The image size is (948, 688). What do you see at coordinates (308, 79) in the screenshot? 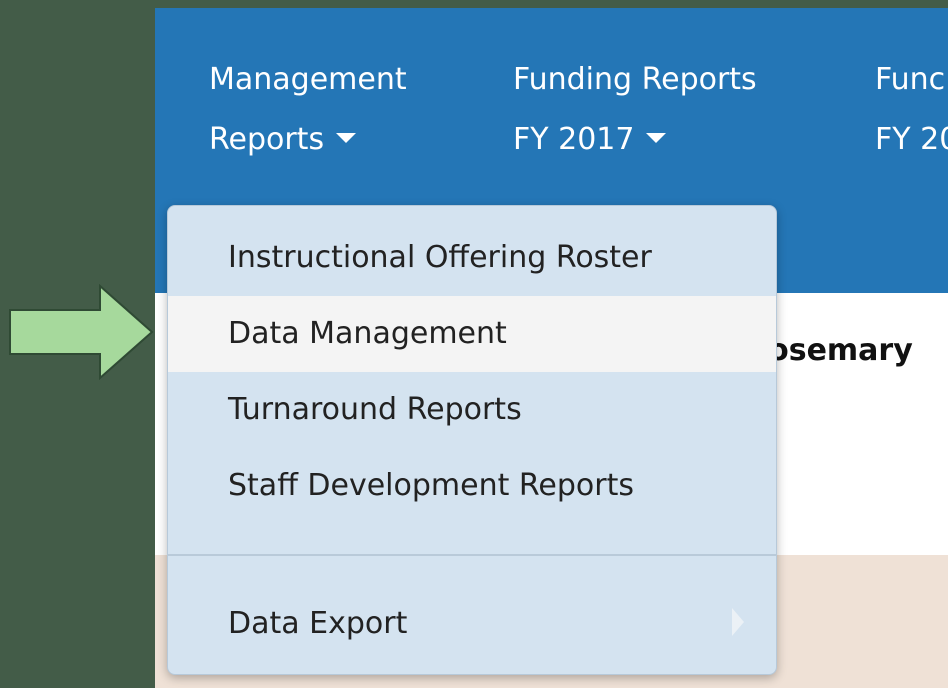
I see `nav-label-line1: Management` at bounding box center [308, 79].